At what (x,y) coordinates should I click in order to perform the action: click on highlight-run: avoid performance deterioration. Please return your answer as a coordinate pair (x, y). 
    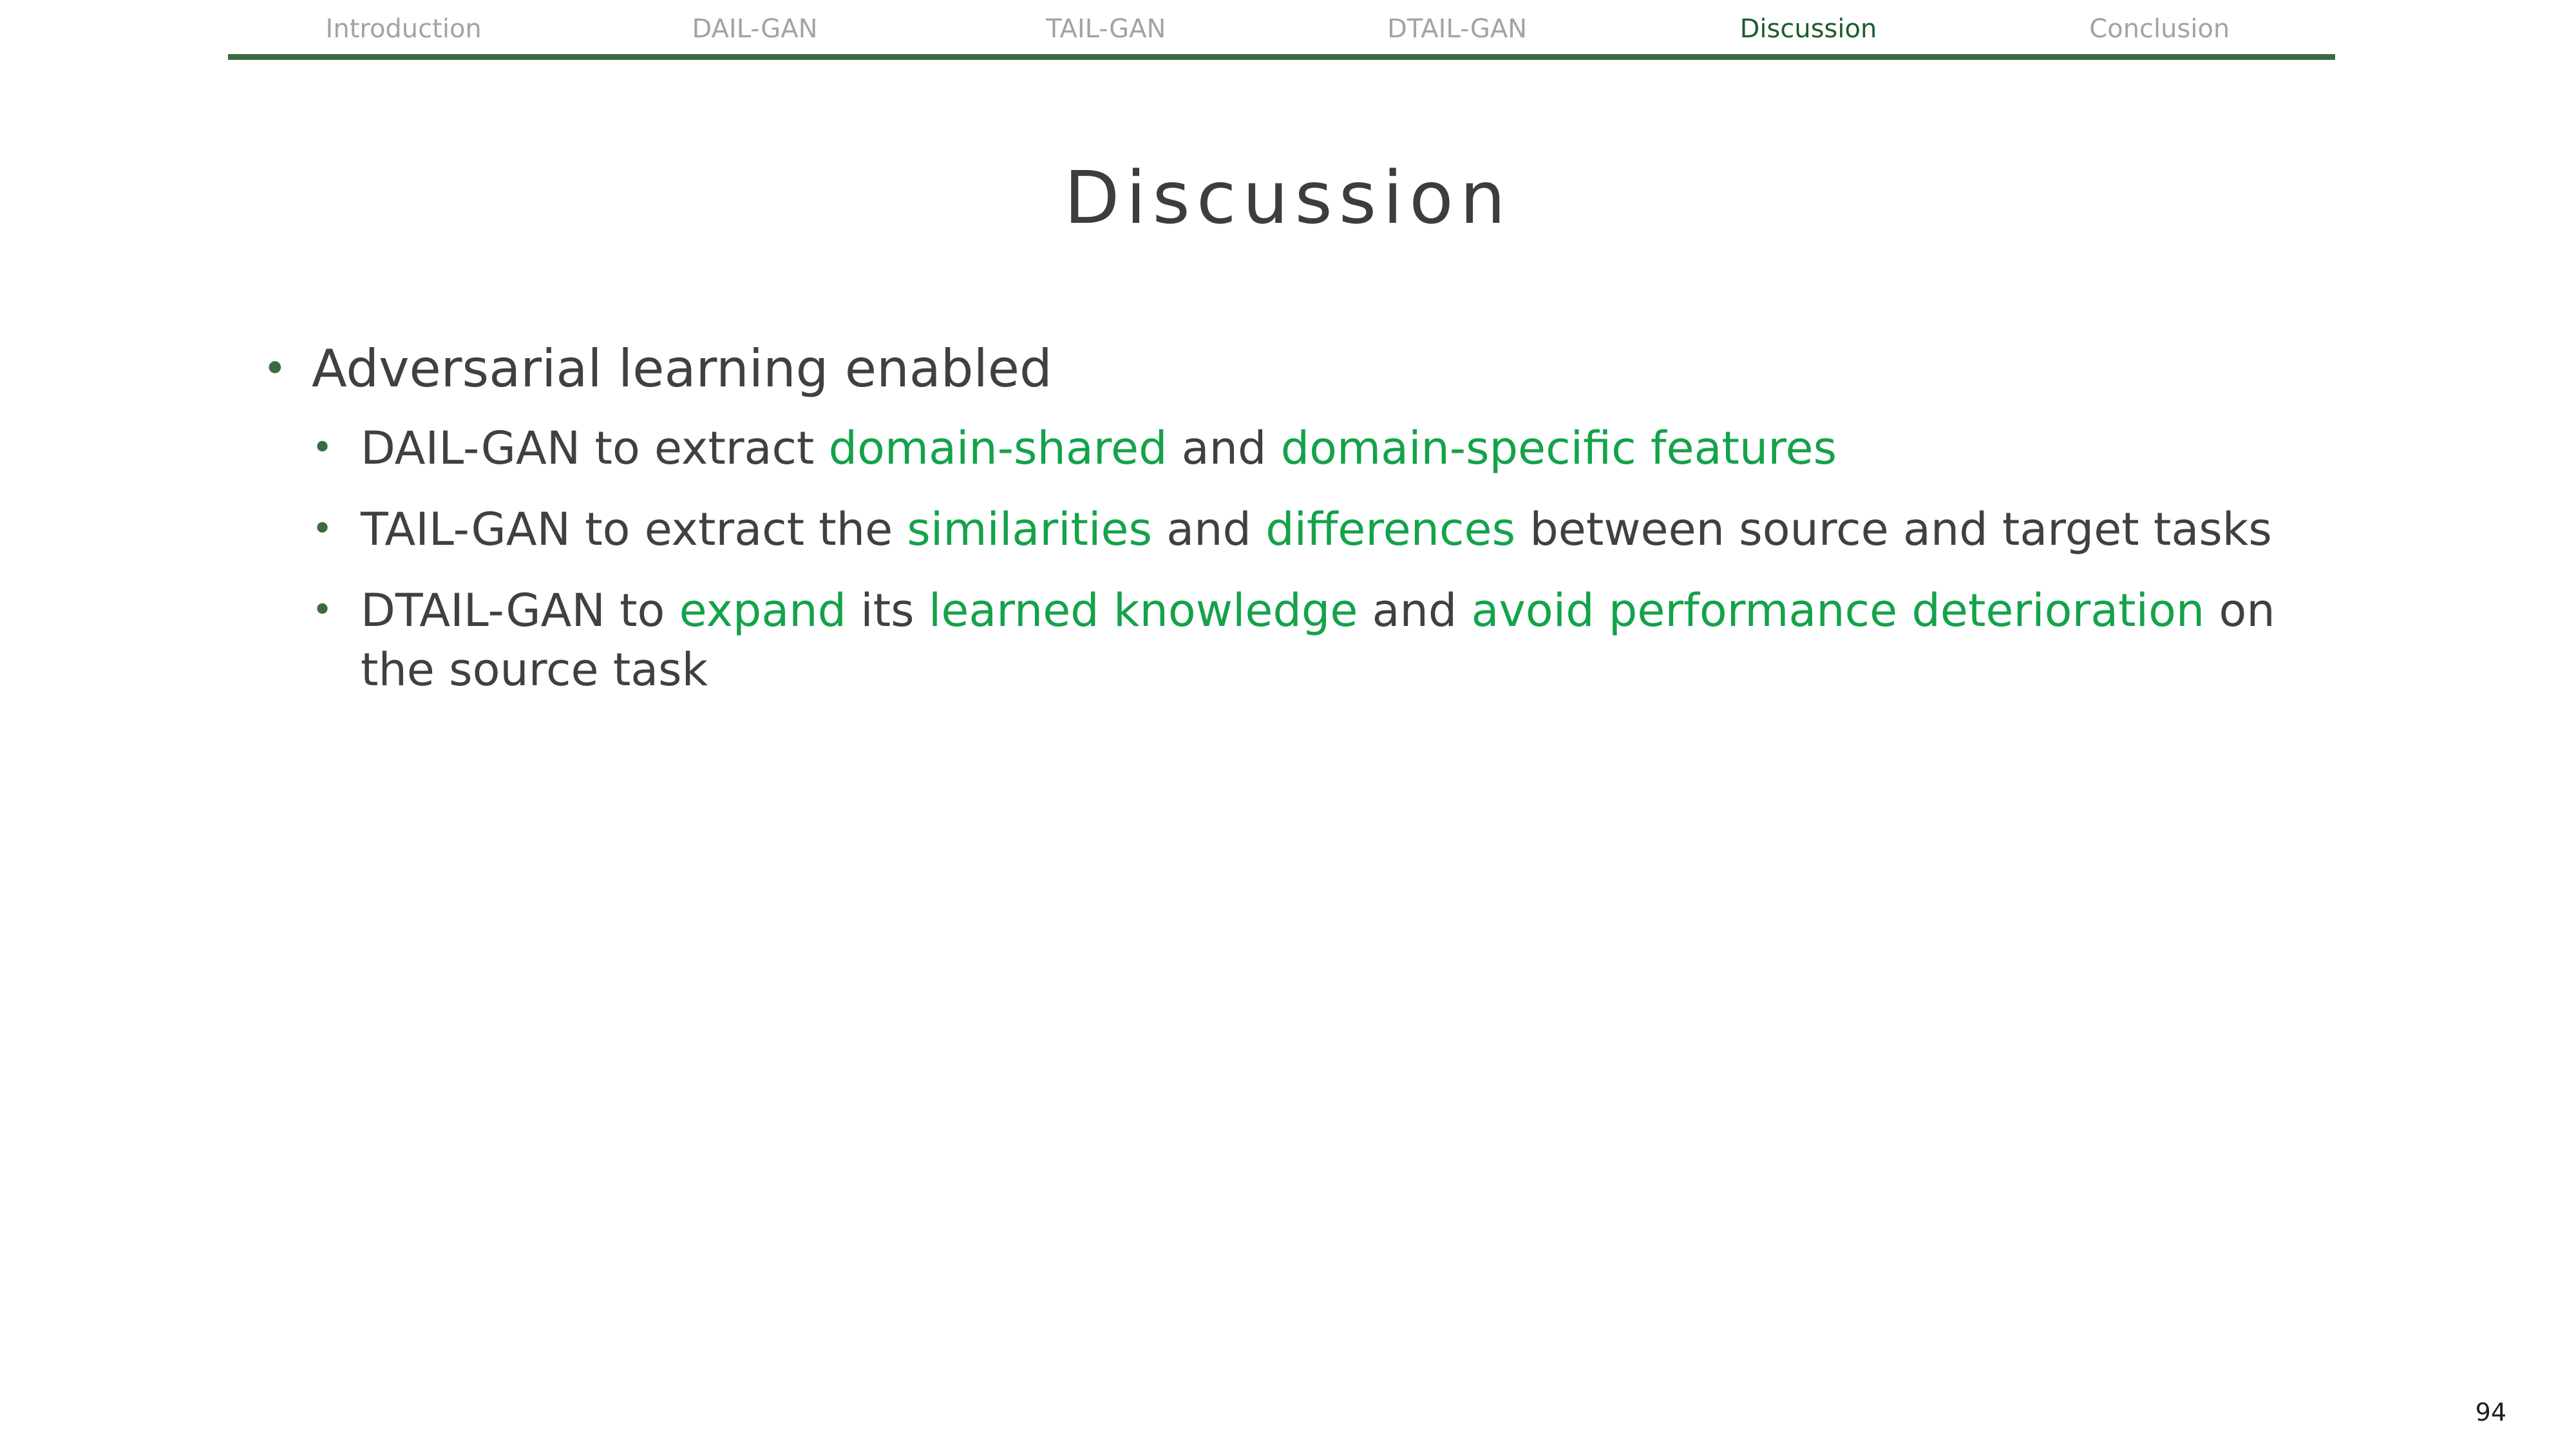
    Looking at the image, I should click on (1838, 610).